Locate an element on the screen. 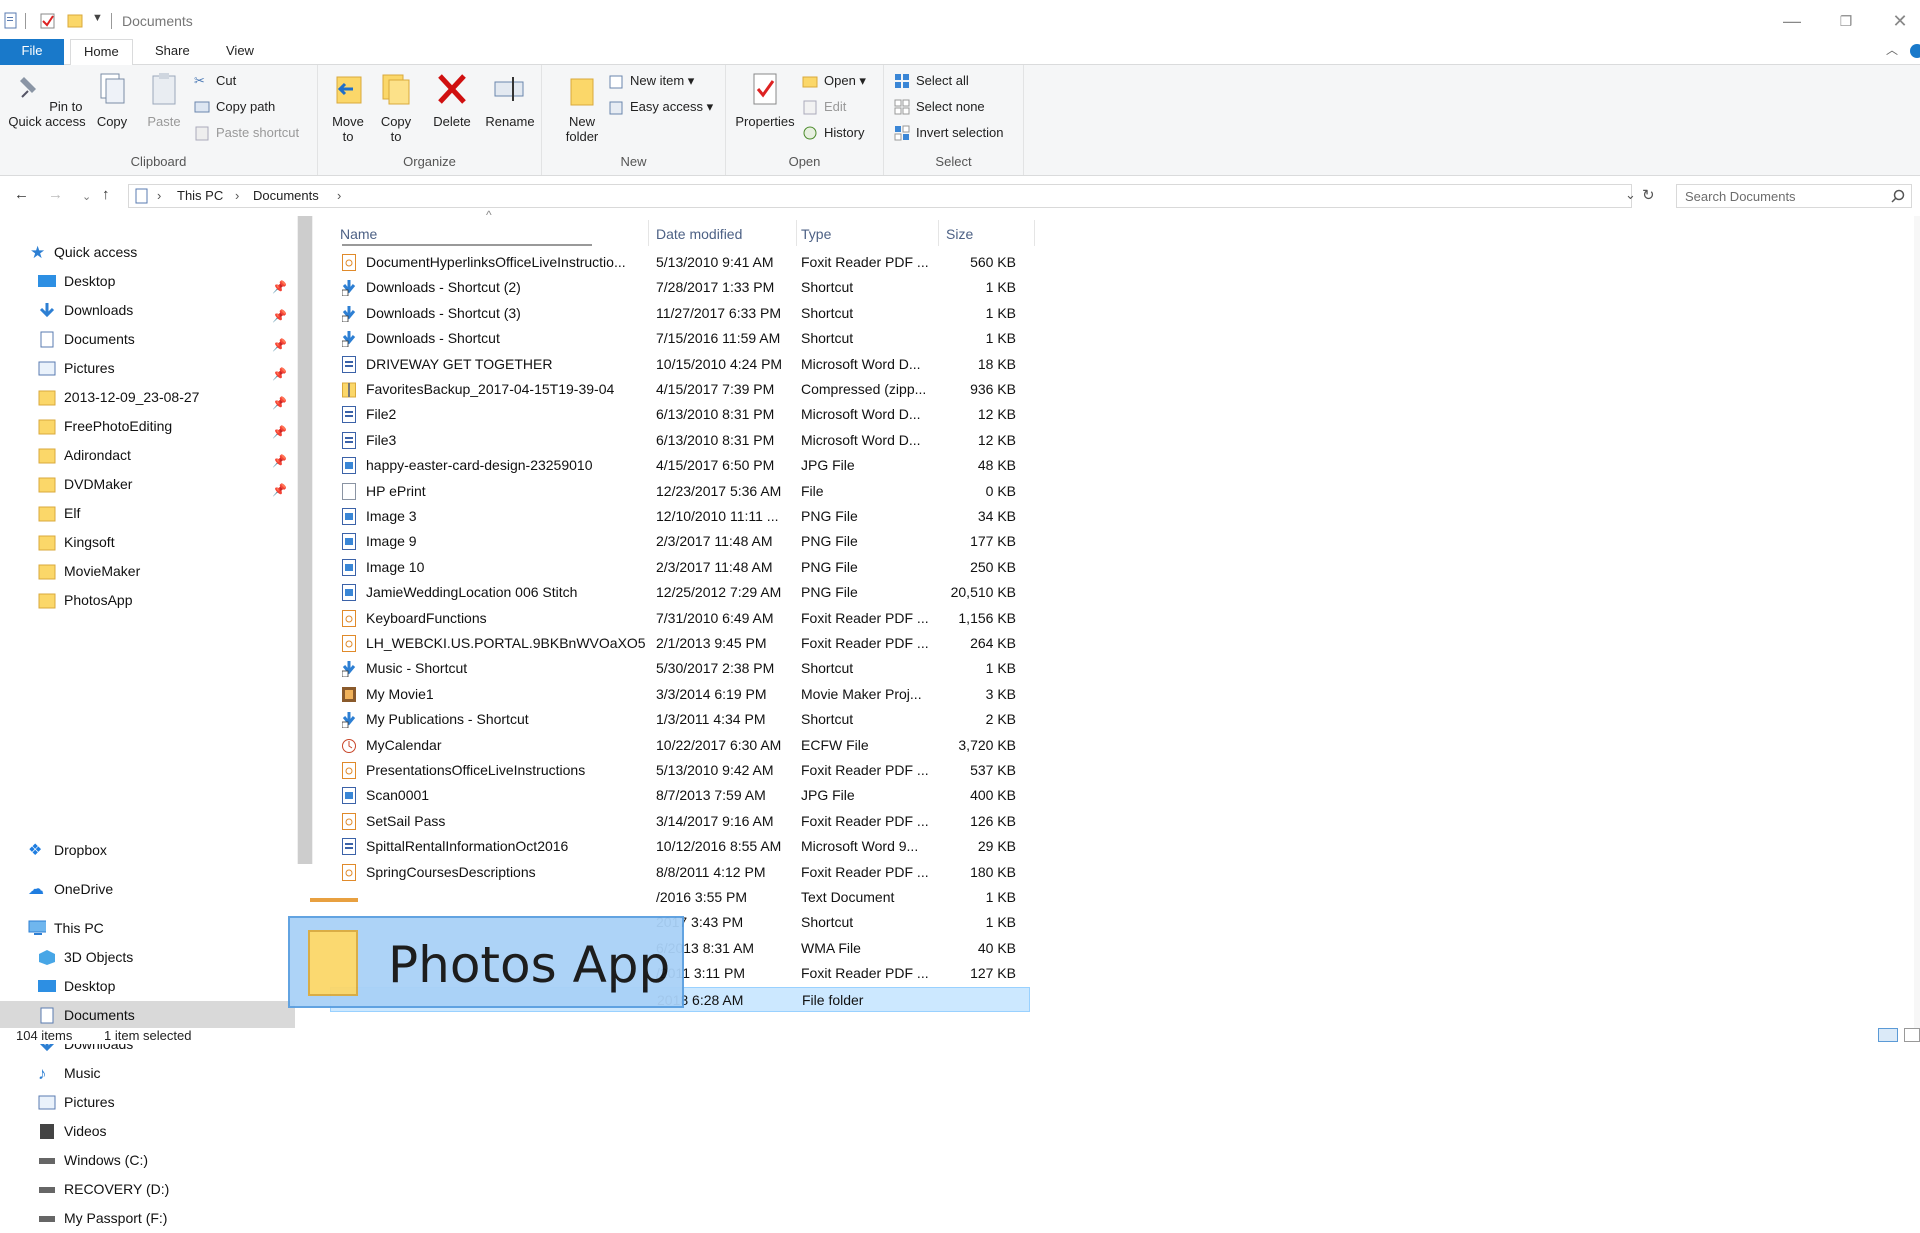 The height and width of the screenshot is (1233, 1920). sidebar-scrollbar-thumb is located at coordinates (305, 540).